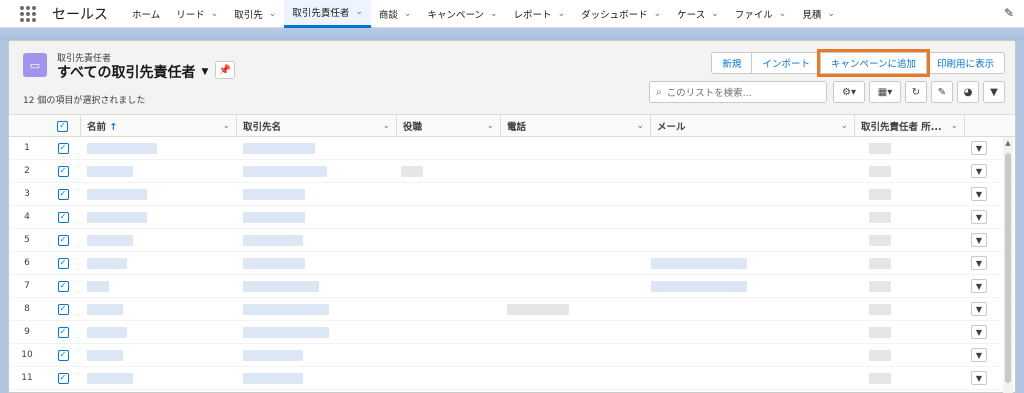 This screenshot has width=1024, height=393. Describe the element at coordinates (965, 63) in the screenshot. I see `printable-view-button: 印刷用に表示` at that location.